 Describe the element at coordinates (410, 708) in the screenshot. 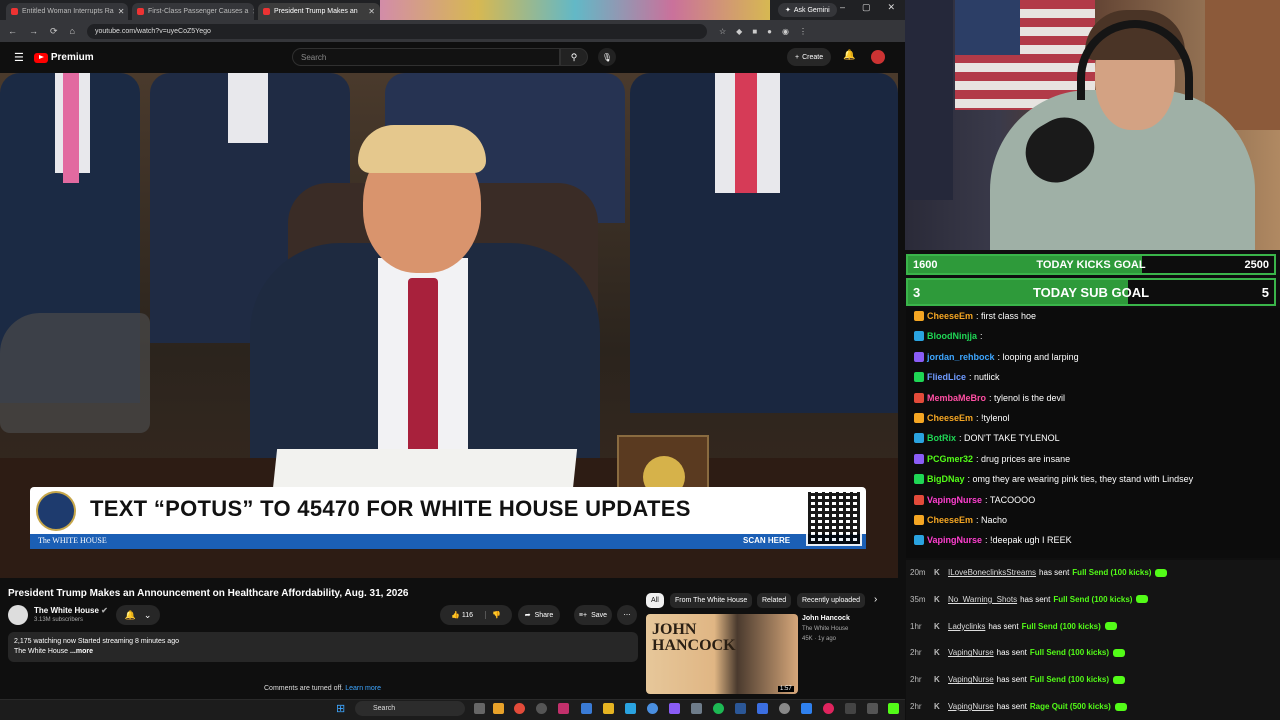

I see `taskbar-search: Search` at that location.